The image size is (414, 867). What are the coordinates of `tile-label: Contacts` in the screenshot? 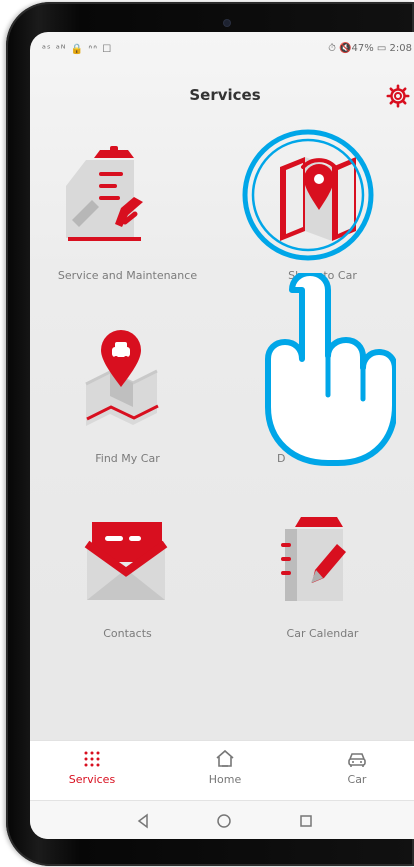 It's located at (127, 633).